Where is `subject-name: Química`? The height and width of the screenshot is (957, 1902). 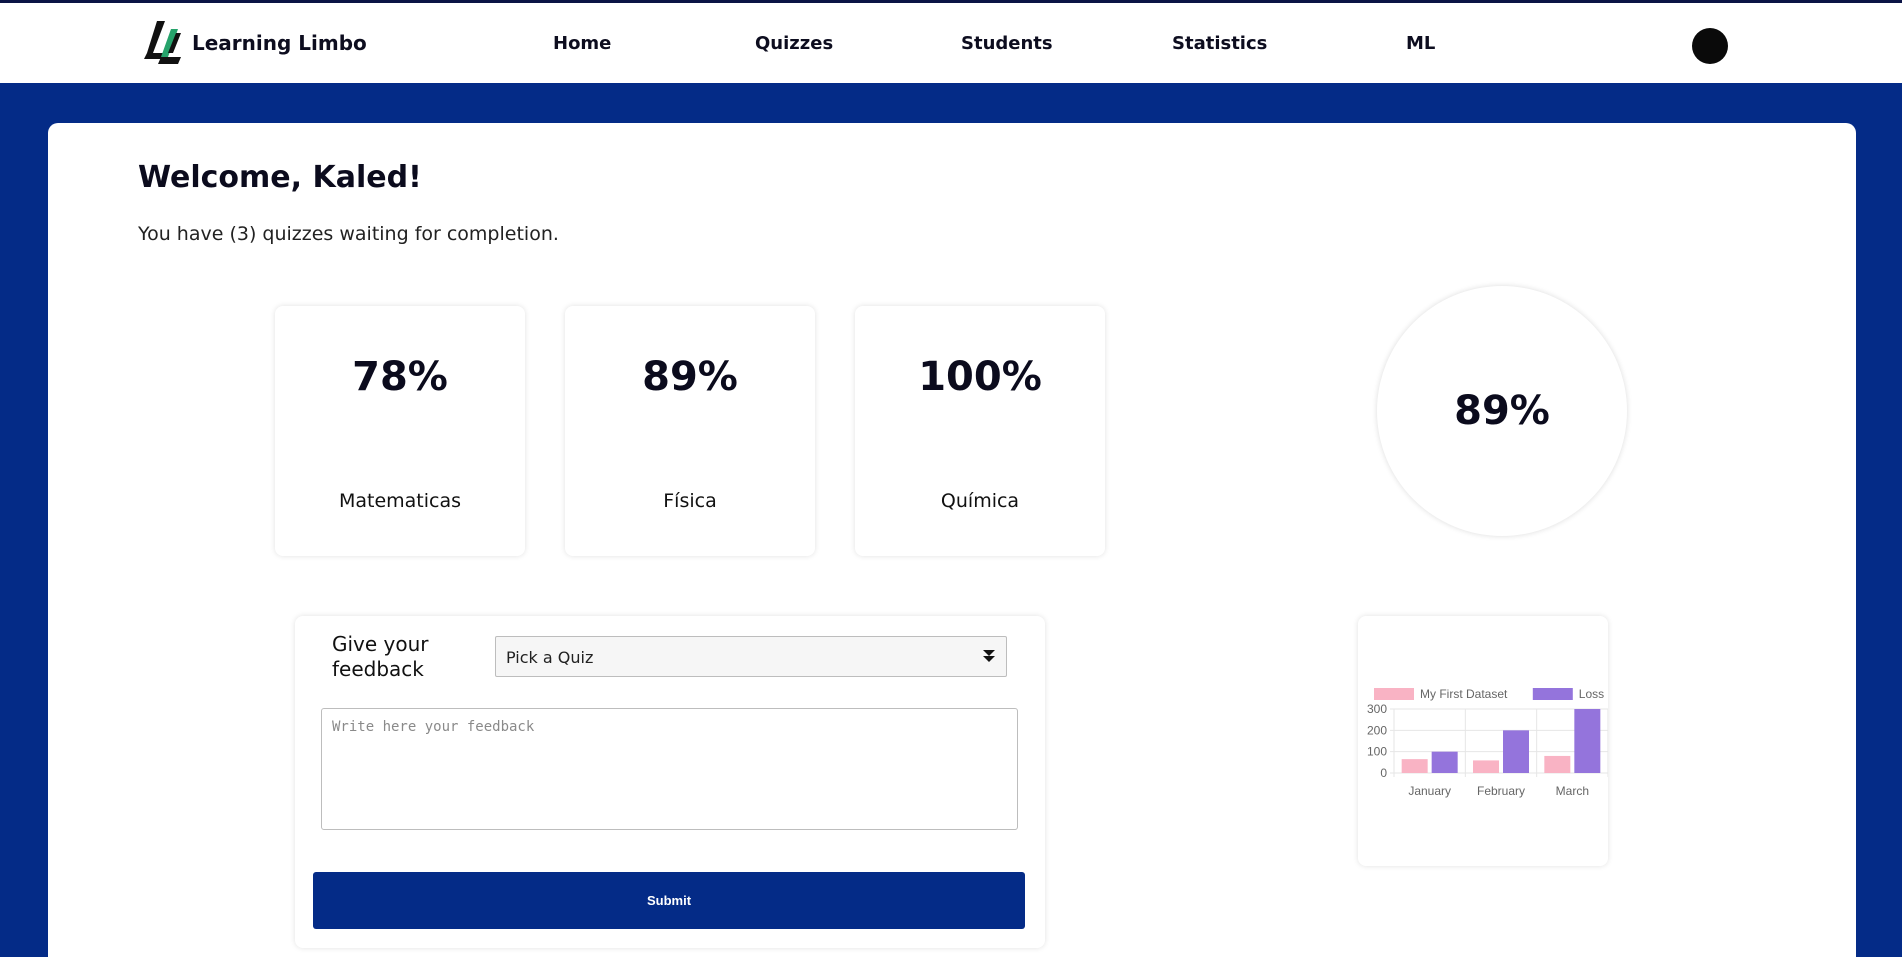 subject-name: Química is located at coordinates (980, 501).